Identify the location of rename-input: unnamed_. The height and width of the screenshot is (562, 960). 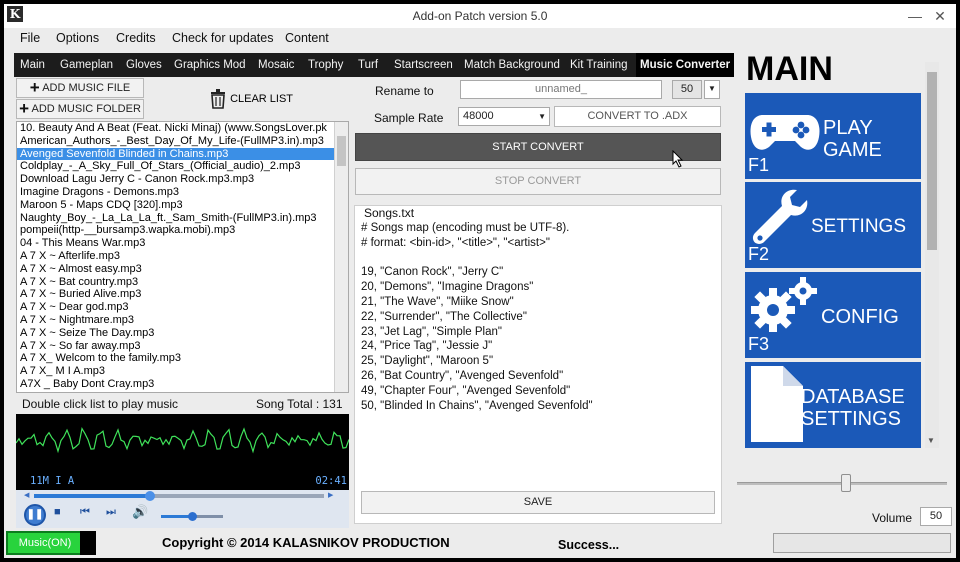
(561, 89).